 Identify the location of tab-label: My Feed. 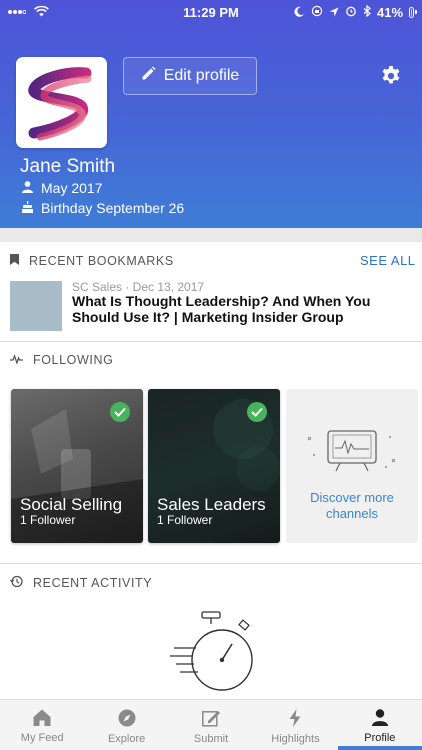
(42, 738).